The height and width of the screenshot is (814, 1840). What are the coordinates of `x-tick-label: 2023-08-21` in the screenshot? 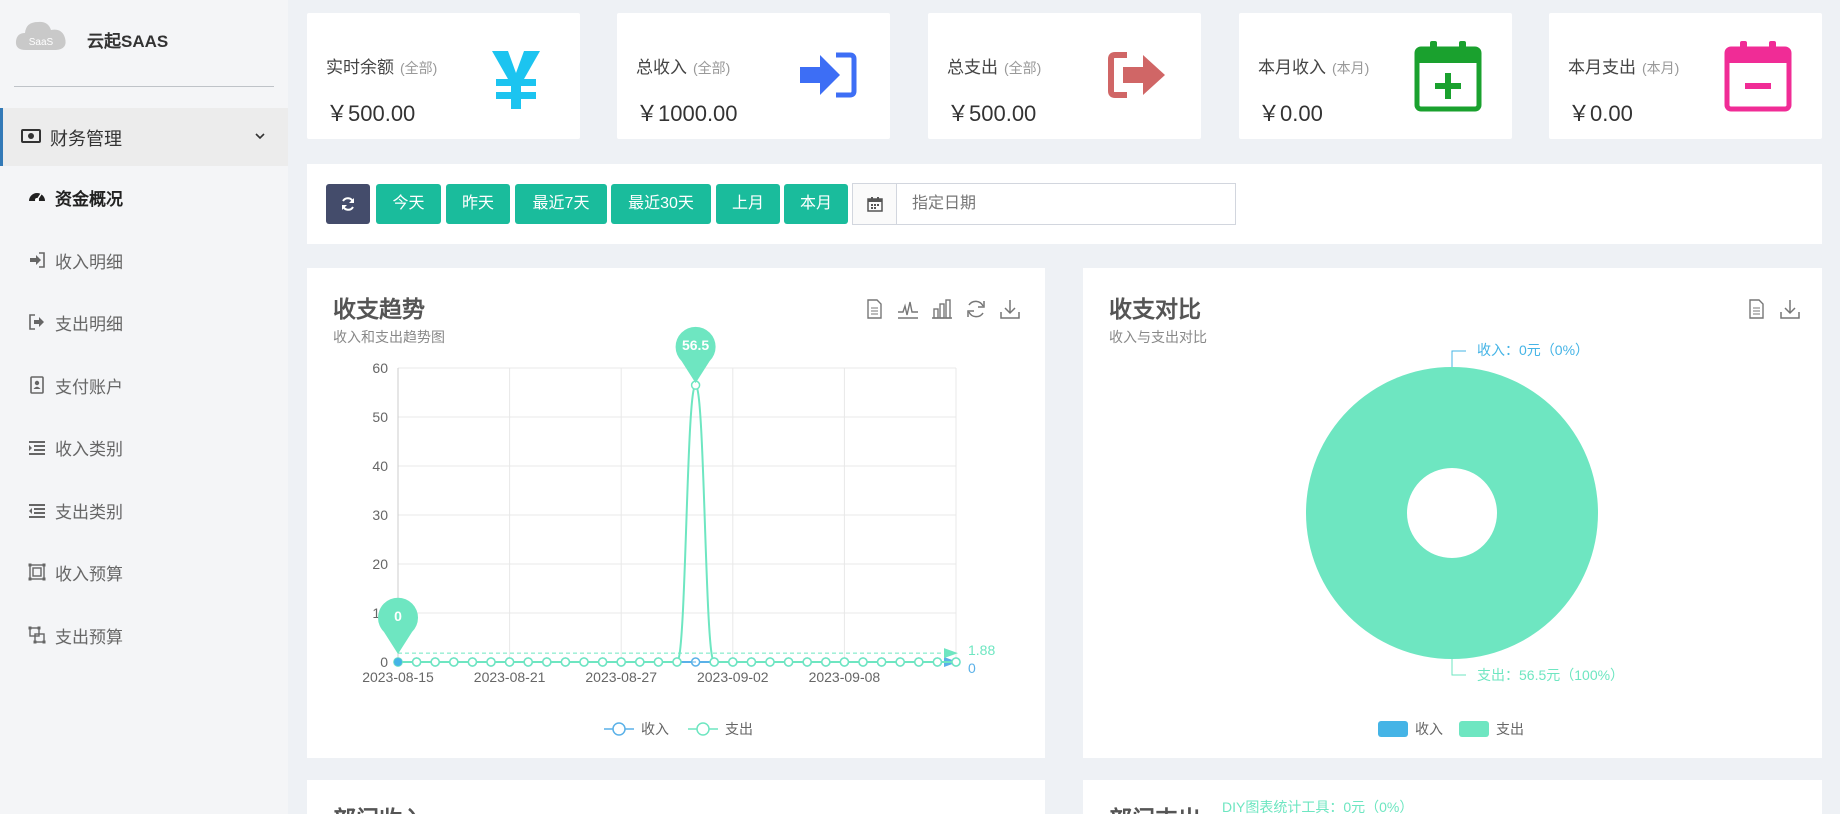 It's located at (510, 677).